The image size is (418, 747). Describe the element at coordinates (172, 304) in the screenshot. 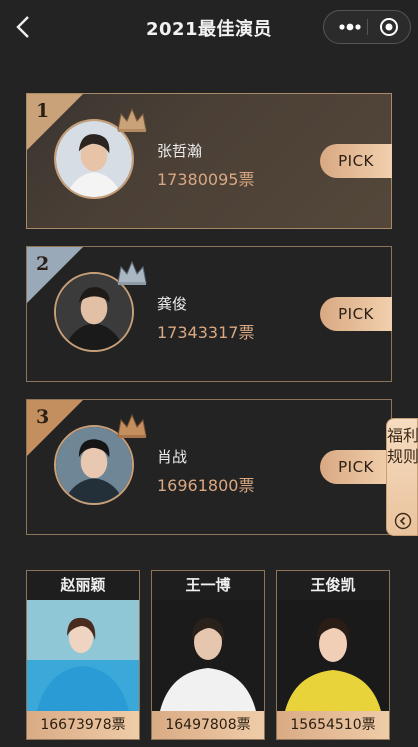

I see `candidate-name: 龚俊` at that location.